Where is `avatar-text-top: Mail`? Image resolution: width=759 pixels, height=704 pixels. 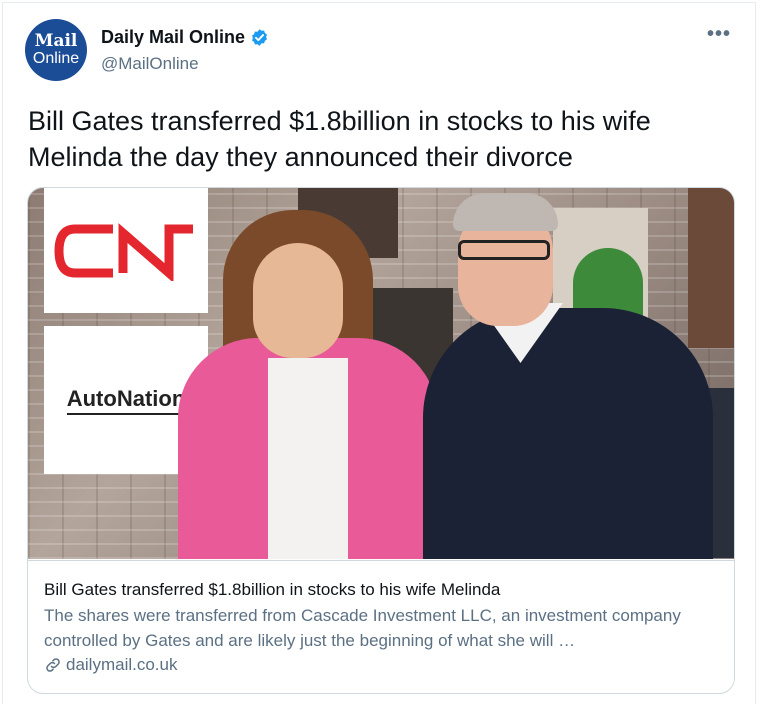 avatar-text-top: Mail is located at coordinates (56, 41).